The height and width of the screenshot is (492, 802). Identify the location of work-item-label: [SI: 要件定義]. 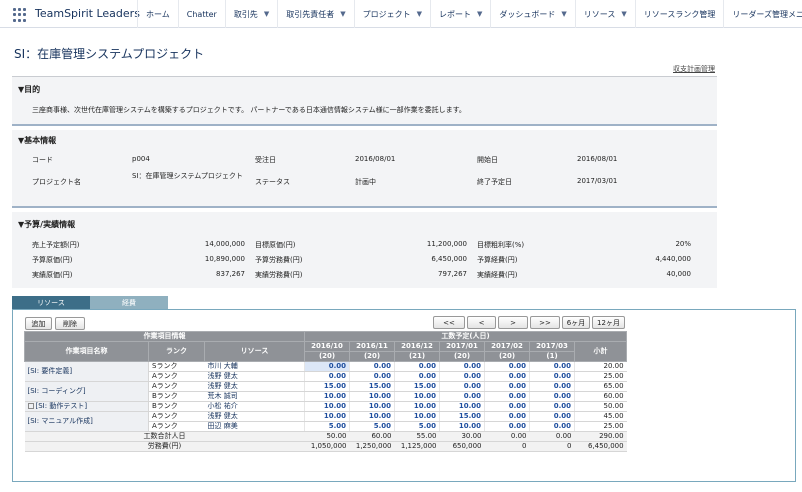
(50, 371).